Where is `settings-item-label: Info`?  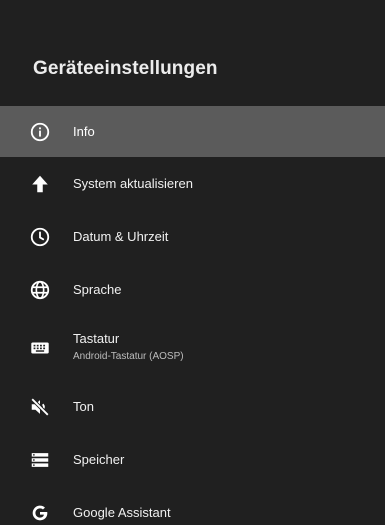 settings-item-label: Info is located at coordinates (84, 131).